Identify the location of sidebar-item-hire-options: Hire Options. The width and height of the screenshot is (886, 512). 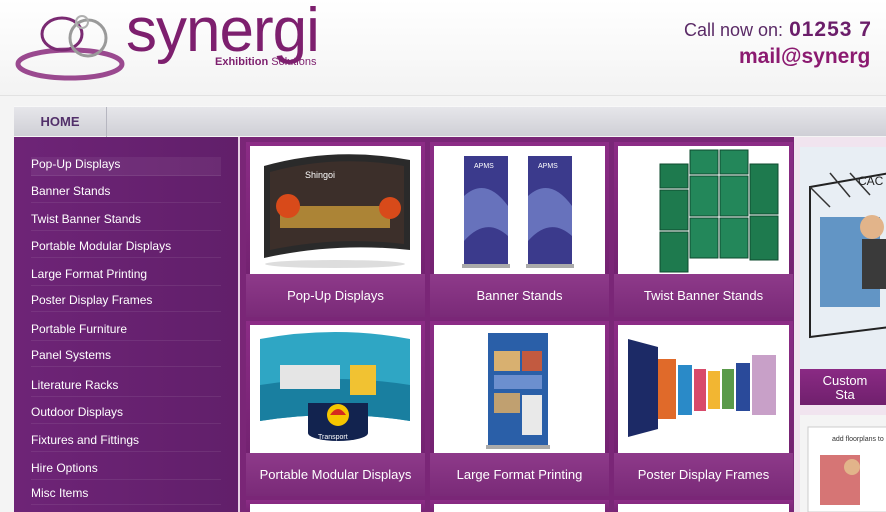
(126, 470).